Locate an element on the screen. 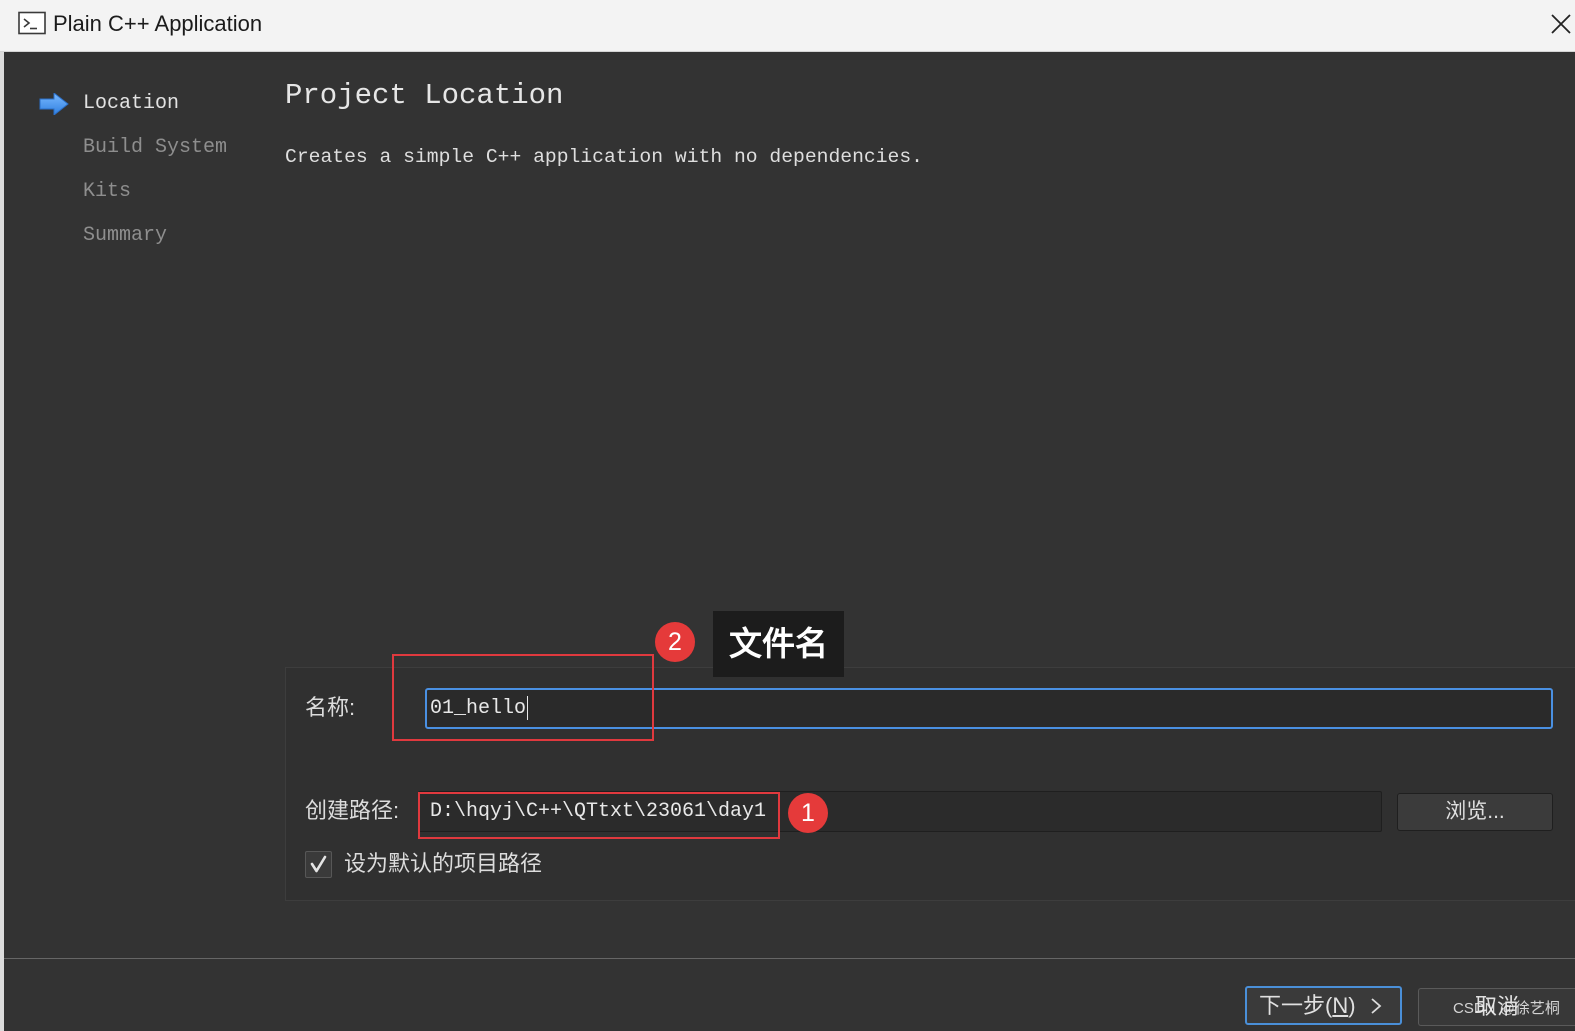 Image resolution: width=1575 pixels, height=1031 pixels. next-button: 下一步(N) is located at coordinates (1323, 1005).